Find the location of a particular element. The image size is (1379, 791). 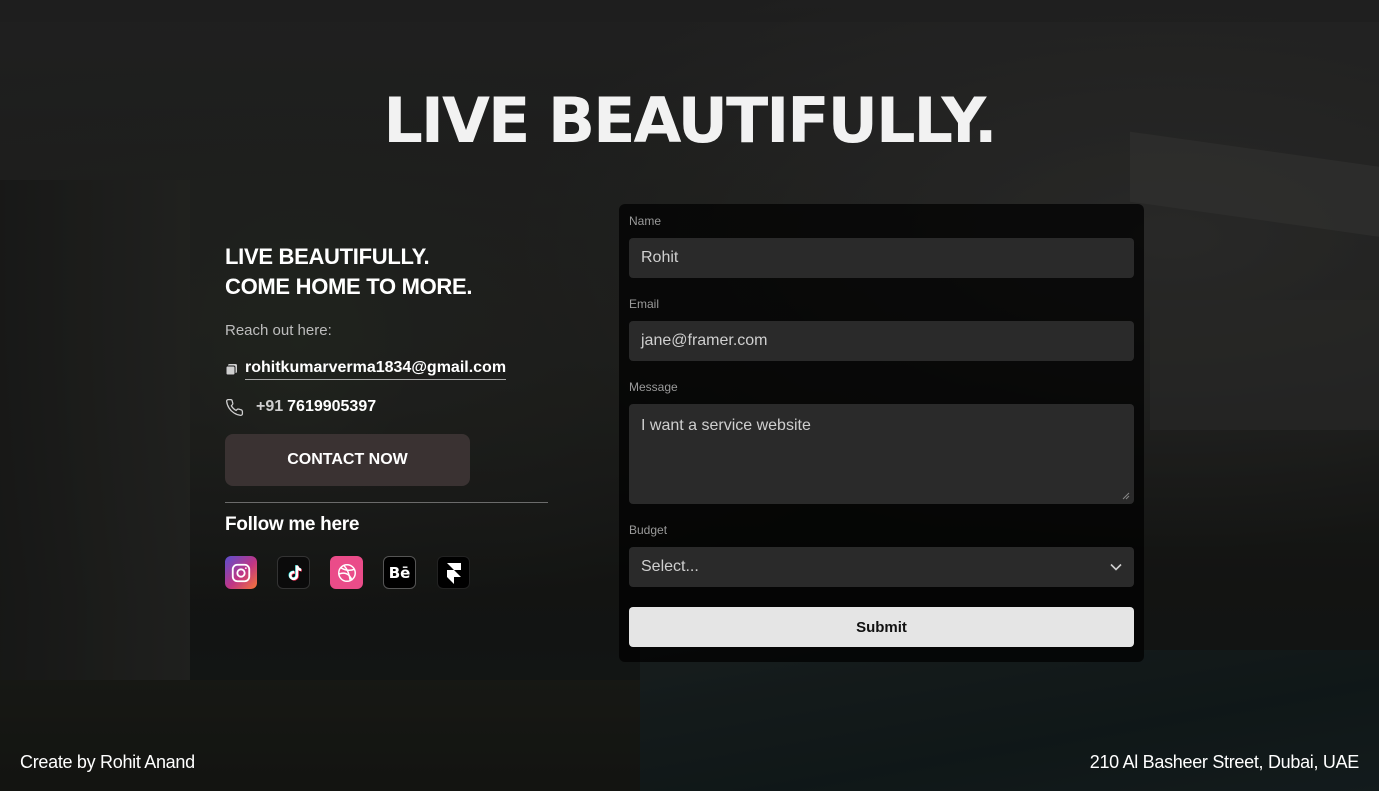

footer-address: 210 Al Basheer Street, Dubai, UAE is located at coordinates (1224, 762).